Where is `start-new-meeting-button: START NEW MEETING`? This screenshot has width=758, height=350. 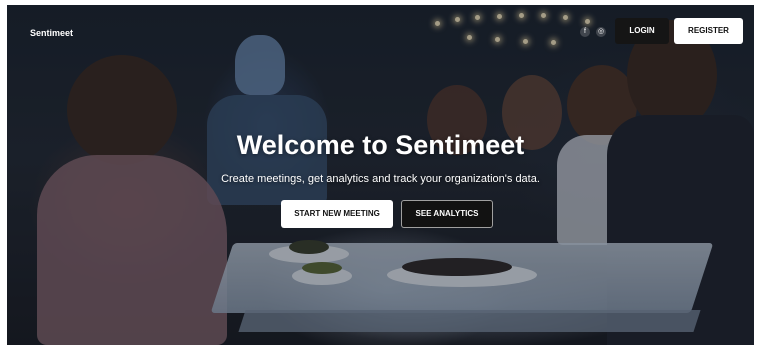 start-new-meeting-button: START NEW MEETING is located at coordinates (337, 214).